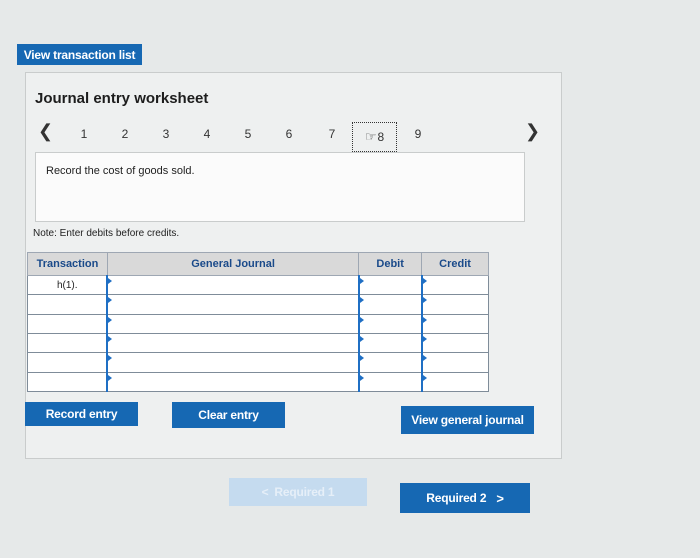  I want to click on instruction-box: Record the cost of goods sold., so click(280, 187).